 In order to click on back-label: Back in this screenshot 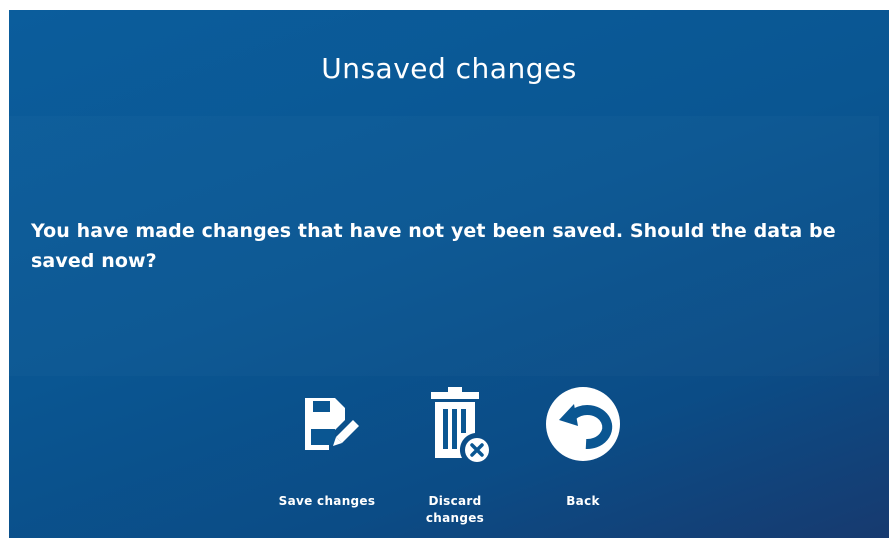, I will do `click(583, 501)`.